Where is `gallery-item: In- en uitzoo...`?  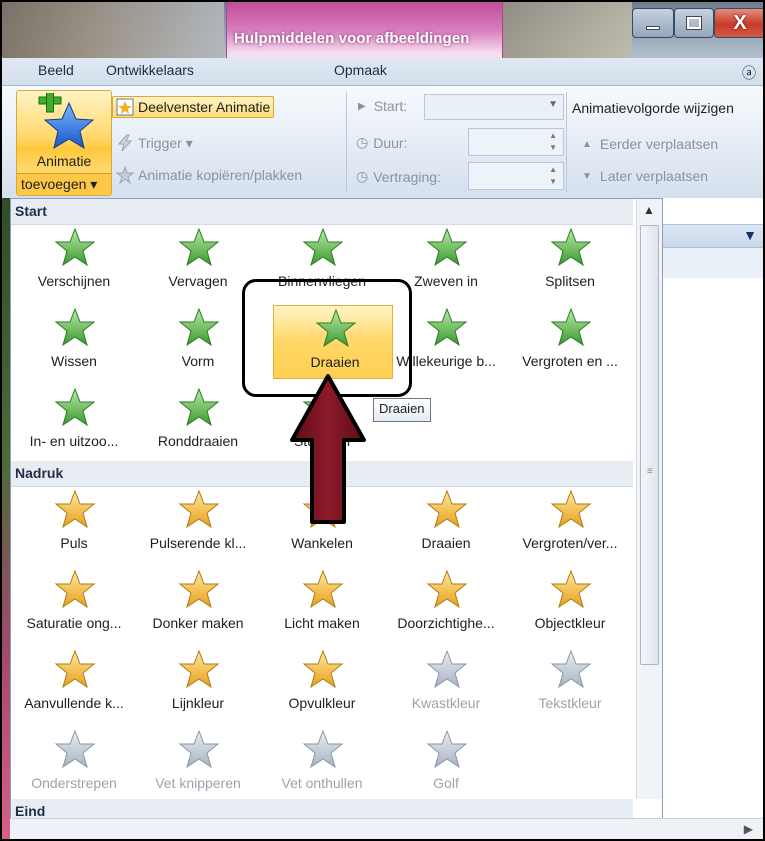
gallery-item: In- en uitzoo... is located at coordinates (74, 422).